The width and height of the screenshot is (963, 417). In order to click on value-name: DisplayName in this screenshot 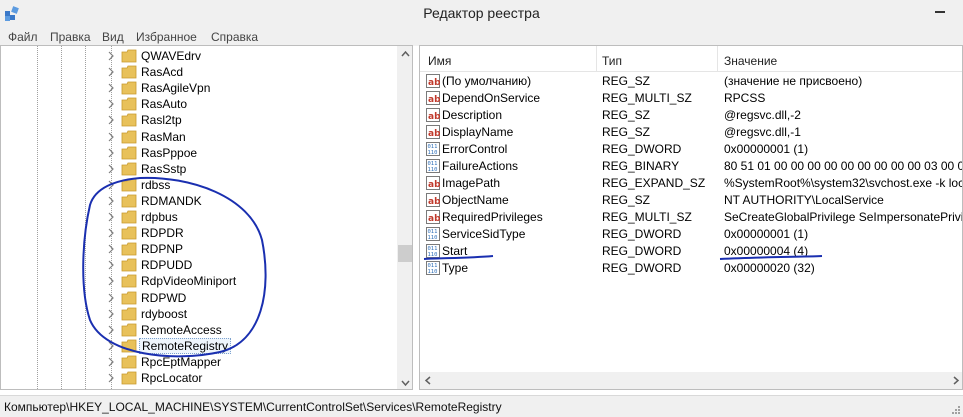, I will do `click(478, 132)`.